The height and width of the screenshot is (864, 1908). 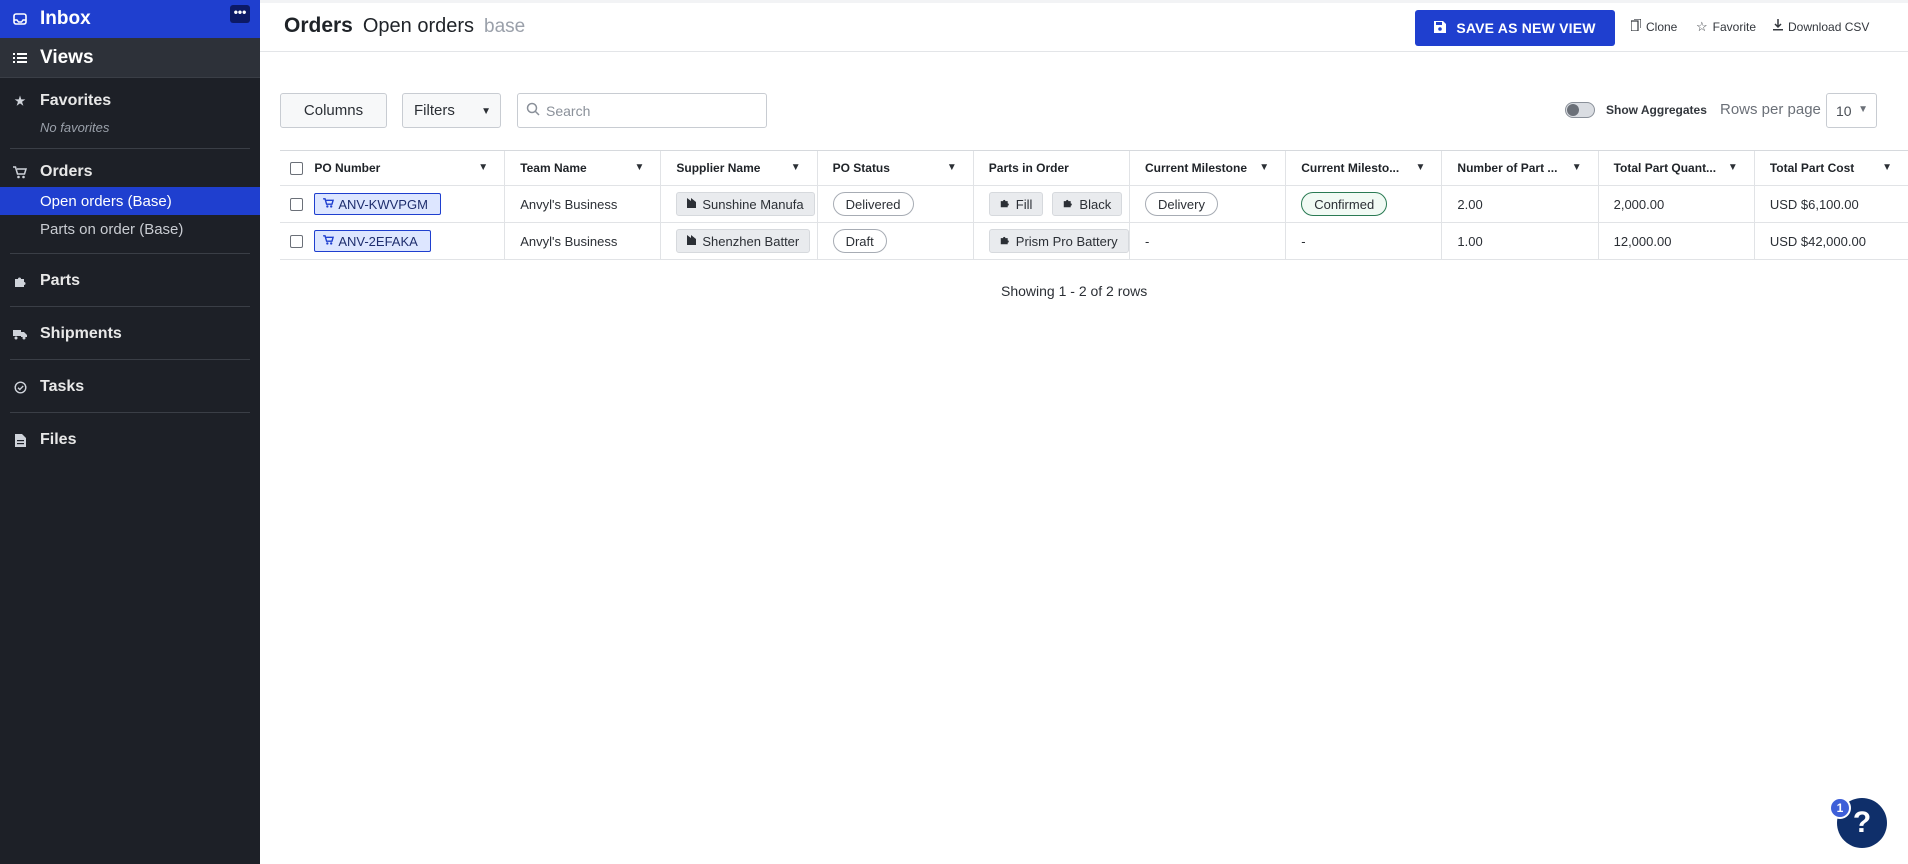 What do you see at coordinates (743, 241) in the screenshot?
I see `supplier-chip: Shenzhen Batter` at bounding box center [743, 241].